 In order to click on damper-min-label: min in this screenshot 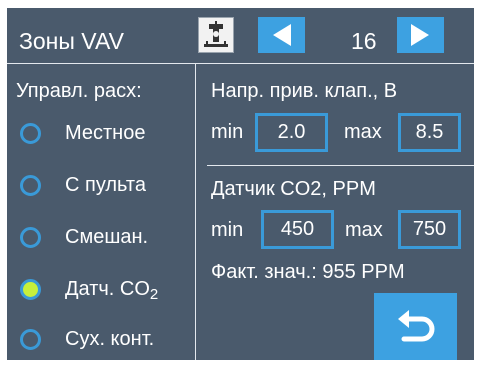, I will do `click(227, 132)`.